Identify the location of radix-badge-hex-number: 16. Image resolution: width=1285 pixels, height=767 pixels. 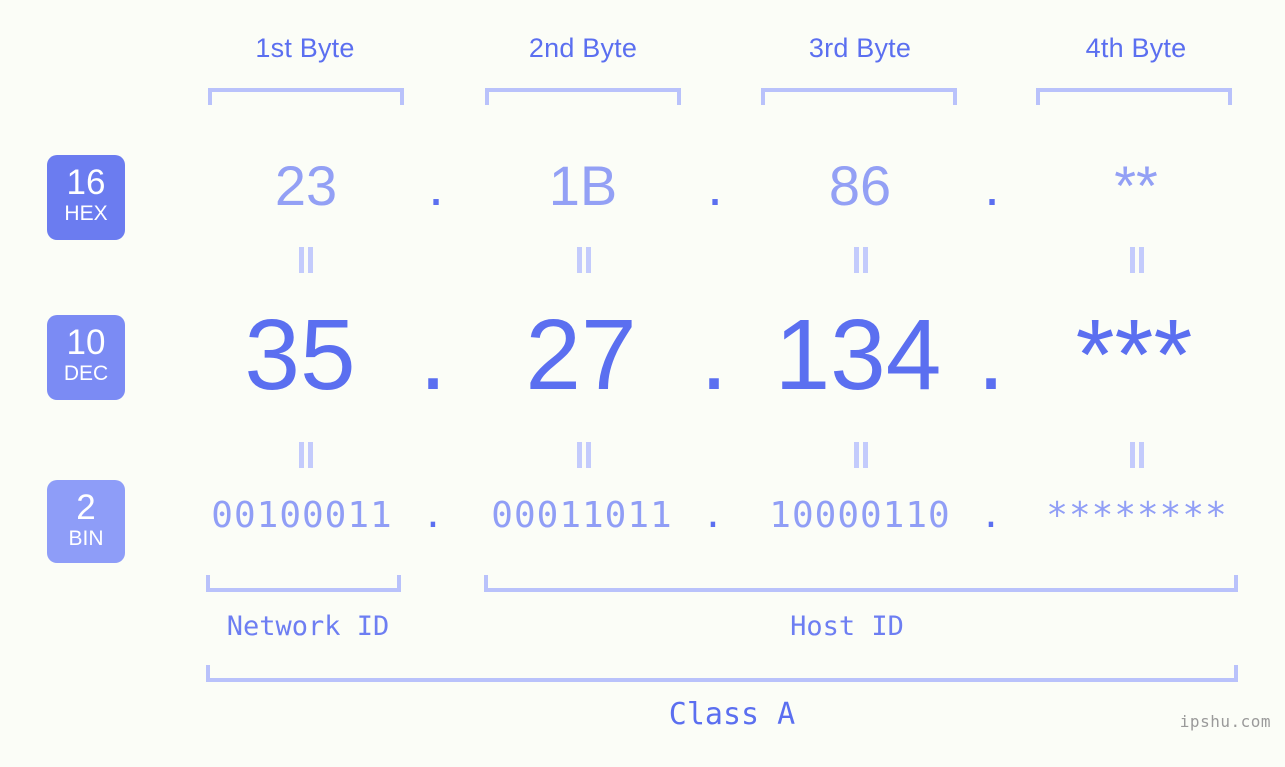
(86, 182).